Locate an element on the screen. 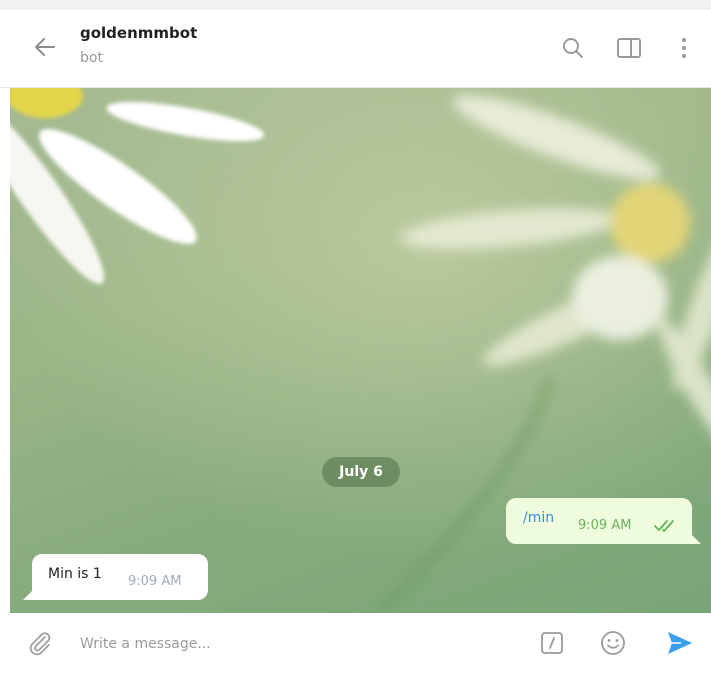  bot-command-icon is located at coordinates (552, 643).